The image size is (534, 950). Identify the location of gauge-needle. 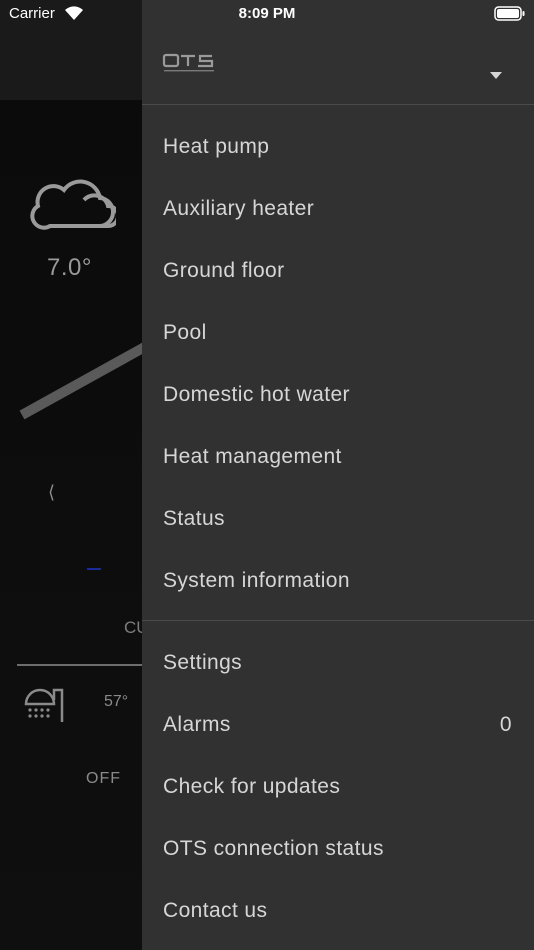
(87, 378).